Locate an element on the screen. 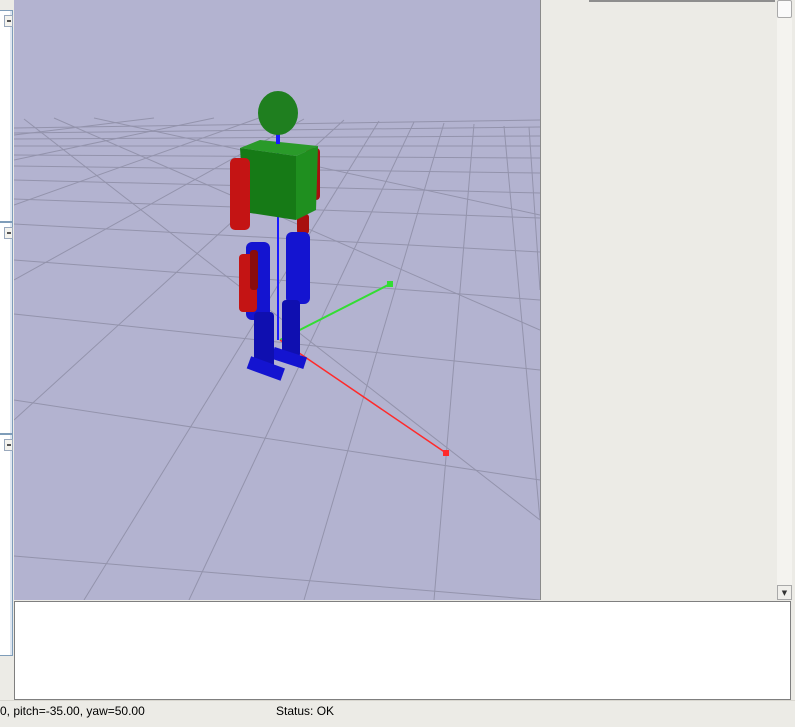 This screenshot has width=795, height=727. status-text: Status: OK is located at coordinates (305, 711).